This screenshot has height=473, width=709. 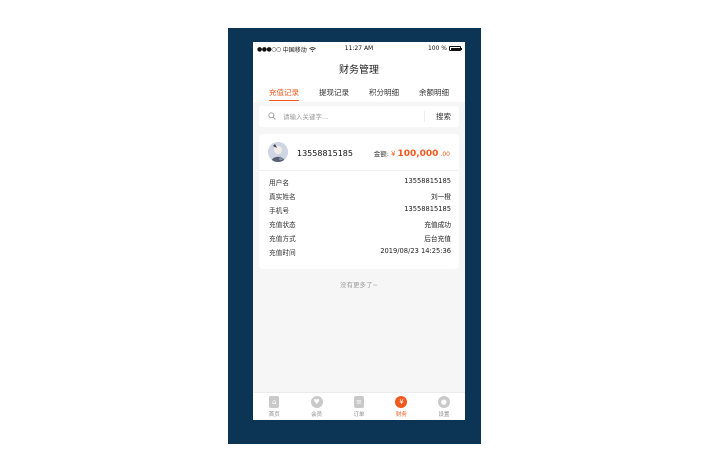 I want to click on tabbar-label: 设置, so click(x=444, y=415).